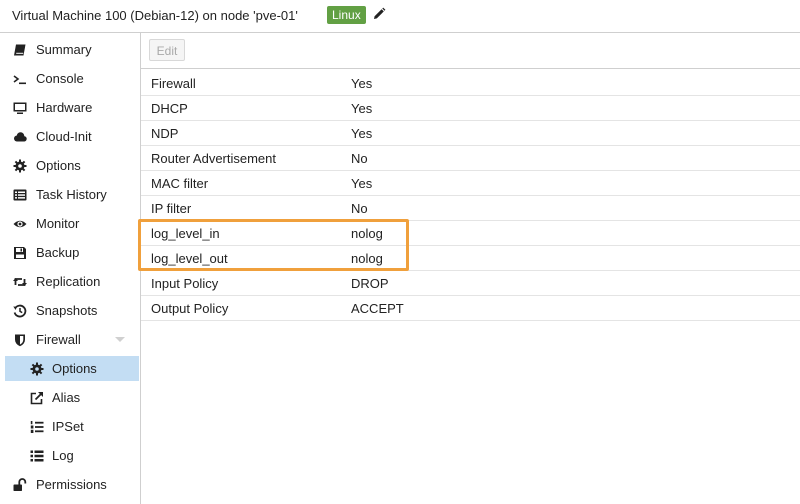 Image resolution: width=800 pixels, height=504 pixels. I want to click on option-key: DHCP, so click(169, 108).